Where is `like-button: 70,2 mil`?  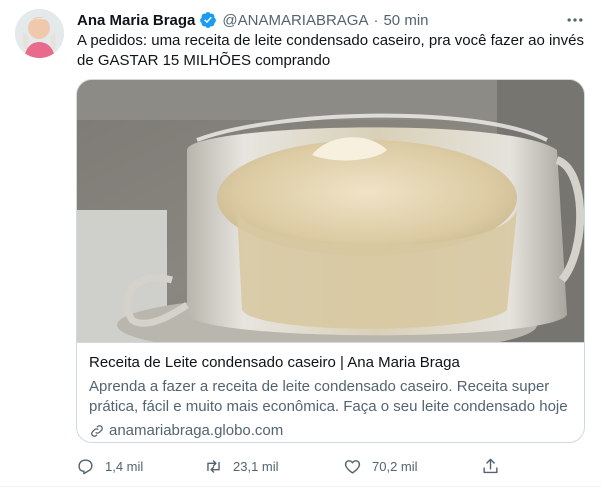 like-button: 70,2 mil is located at coordinates (380, 466).